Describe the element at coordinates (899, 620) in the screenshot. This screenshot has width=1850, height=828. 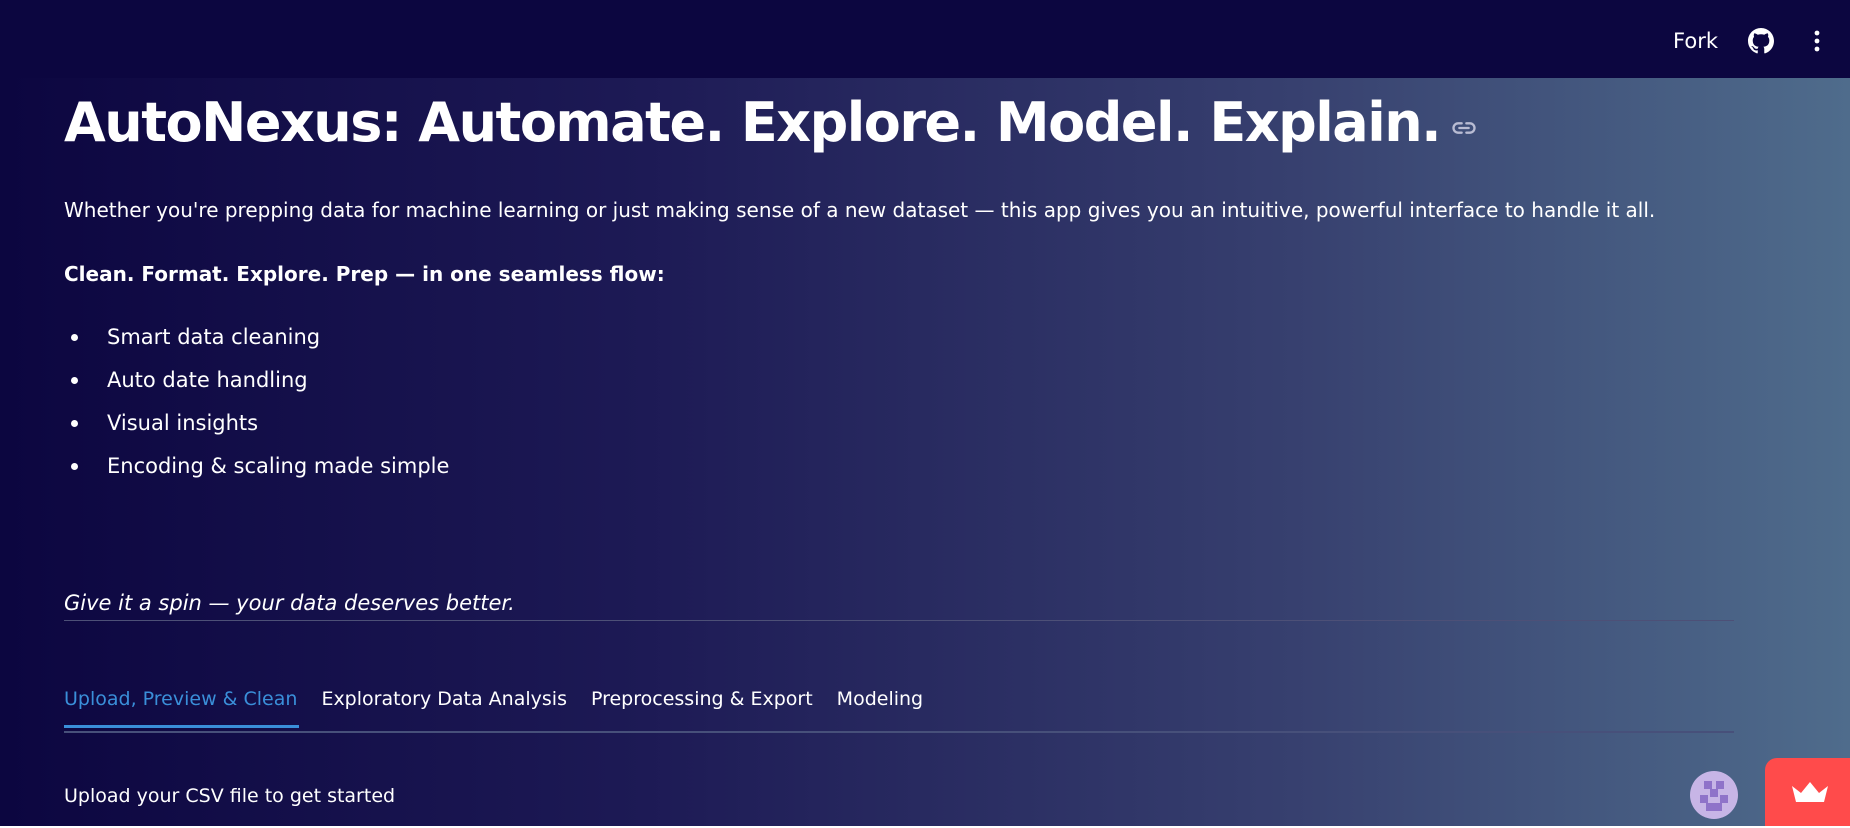
I see `divider` at that location.